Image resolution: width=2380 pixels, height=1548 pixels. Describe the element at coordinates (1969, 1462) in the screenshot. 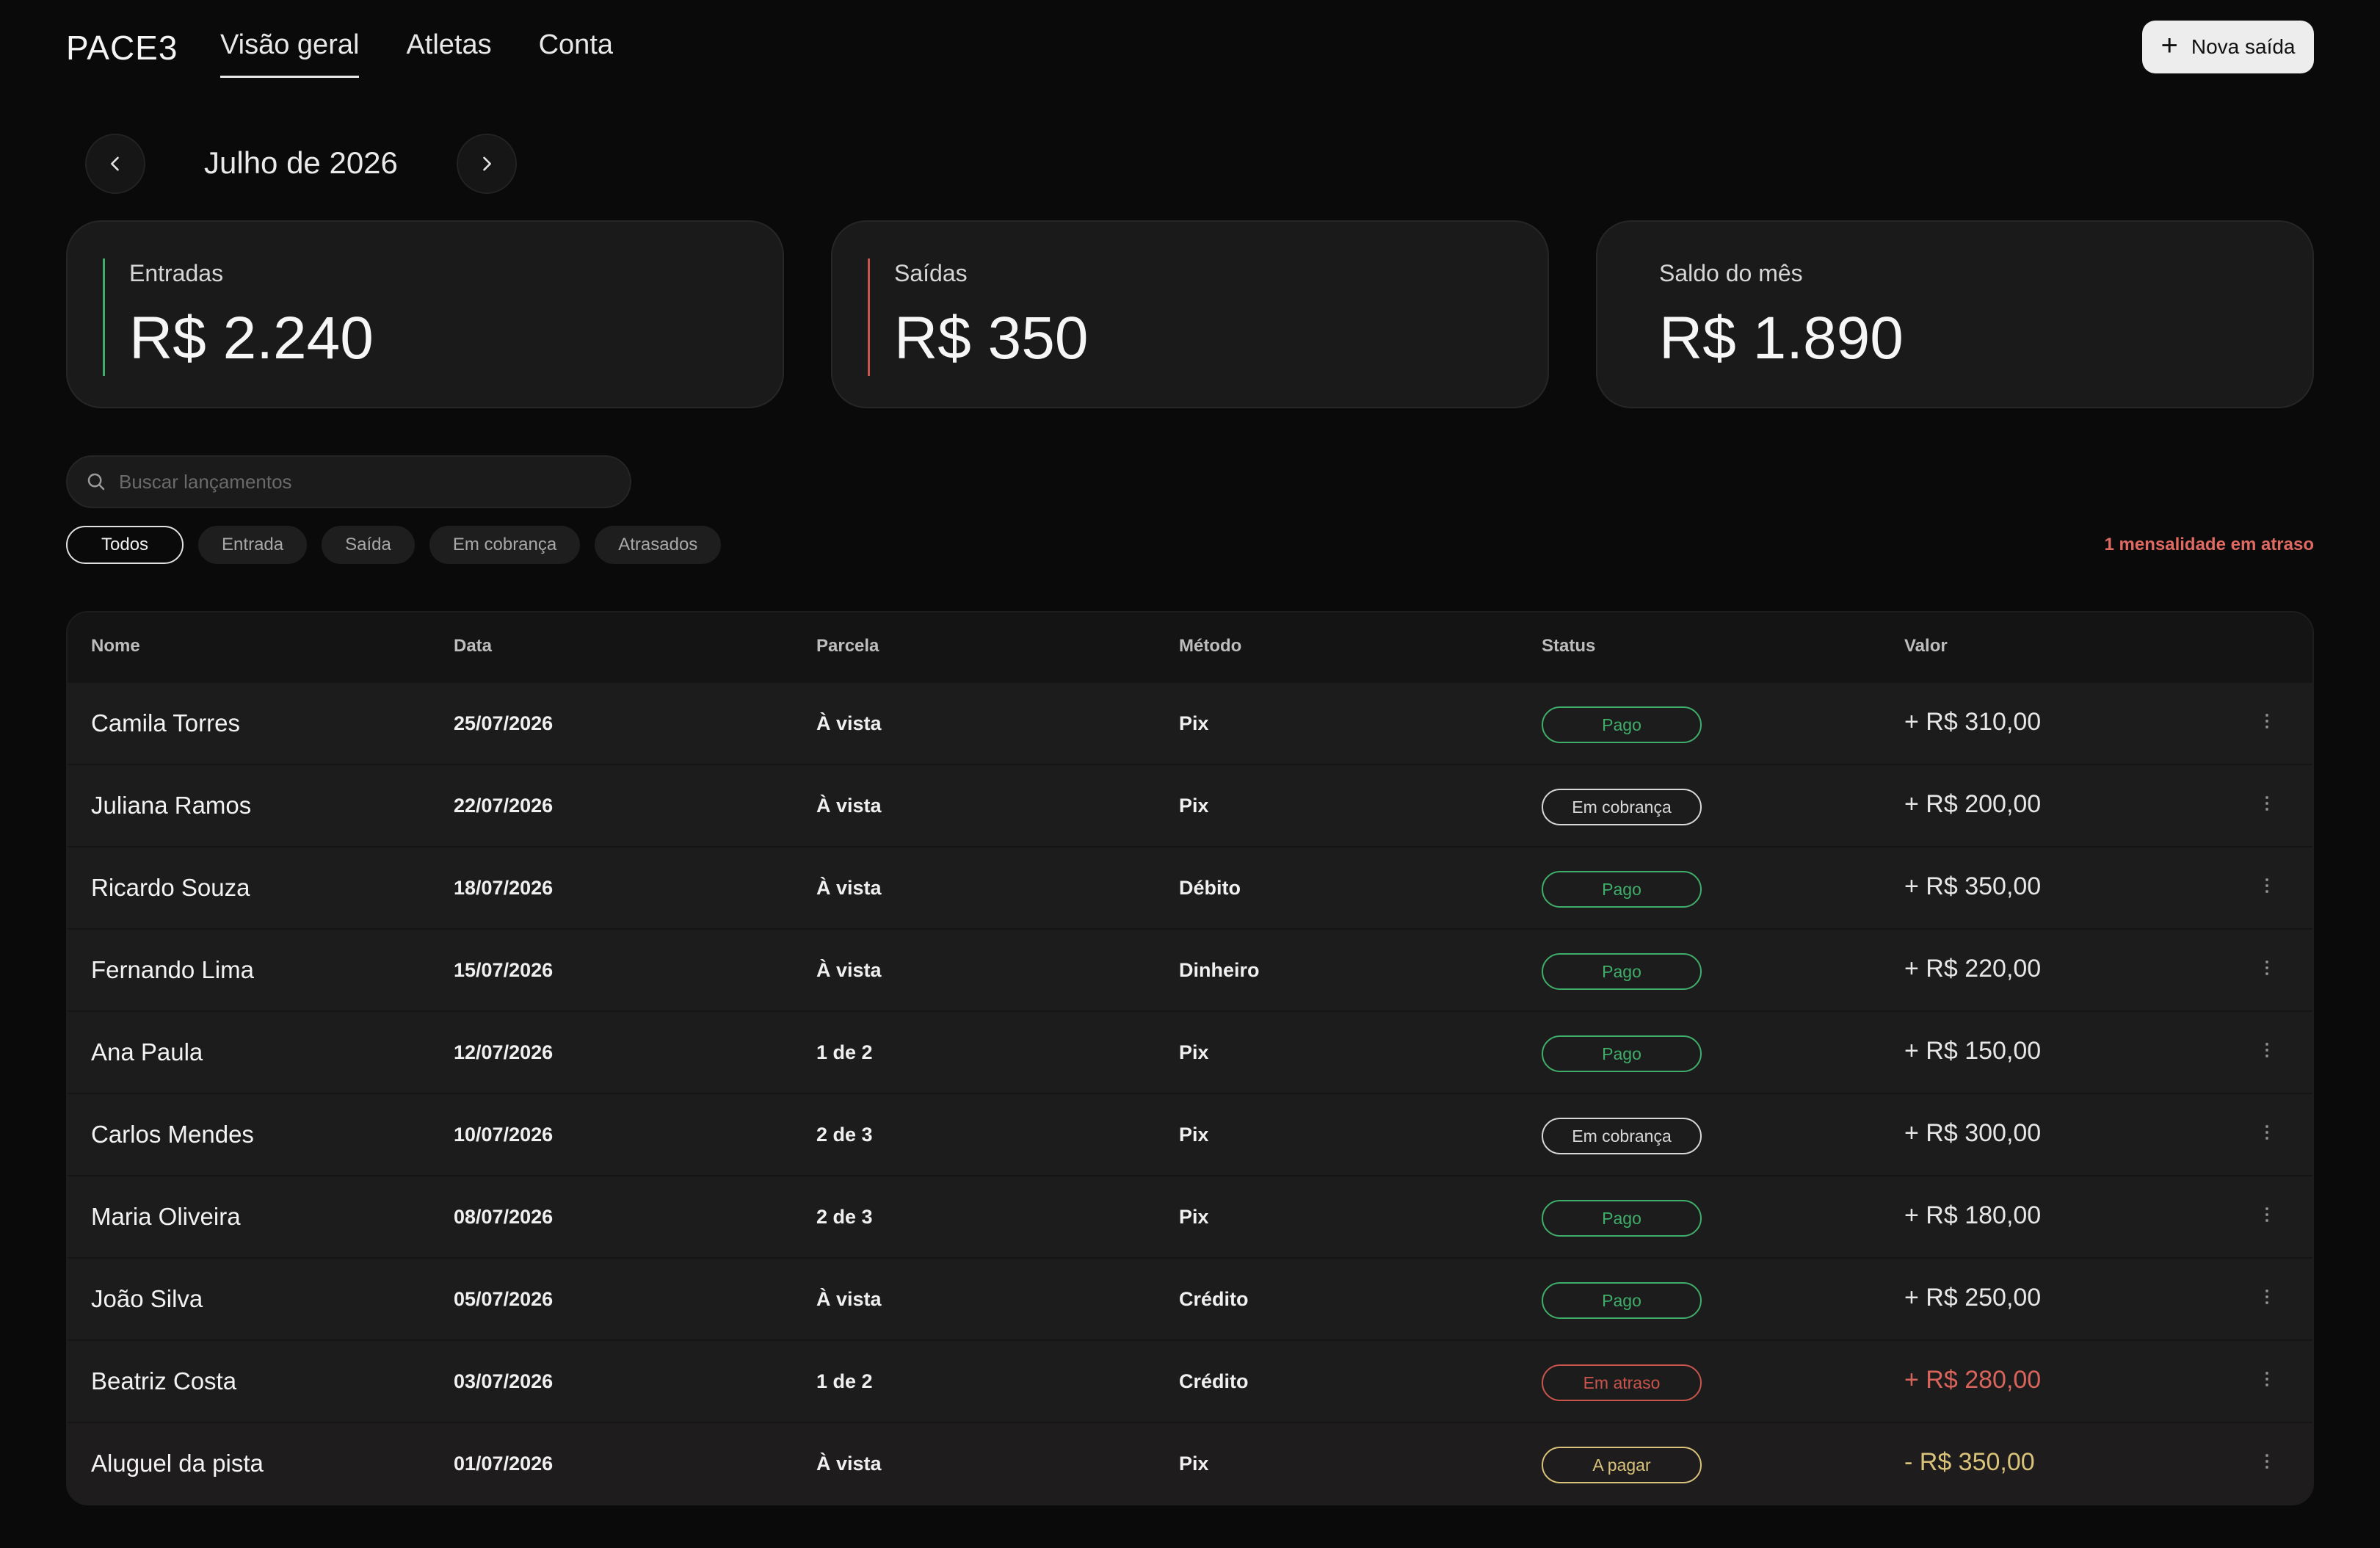

I see `row-amount: - R$ 350,00` at that location.